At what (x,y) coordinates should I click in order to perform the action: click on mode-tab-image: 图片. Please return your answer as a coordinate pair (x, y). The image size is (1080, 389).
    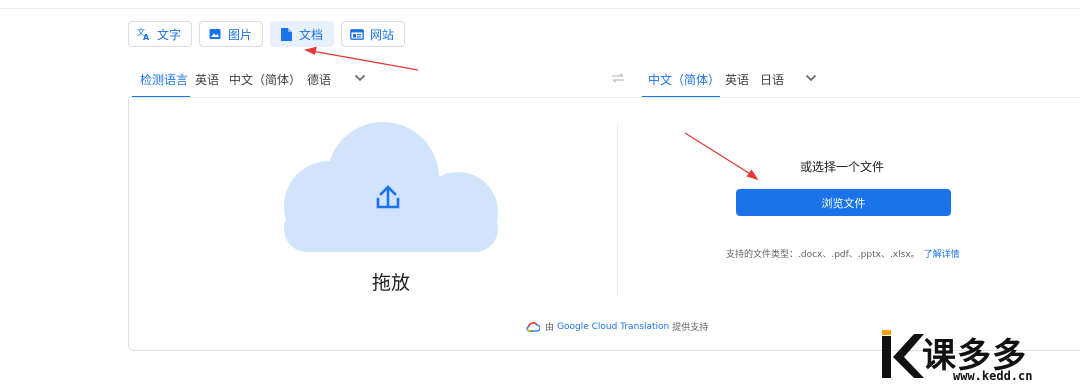
    Looking at the image, I should click on (231, 34).